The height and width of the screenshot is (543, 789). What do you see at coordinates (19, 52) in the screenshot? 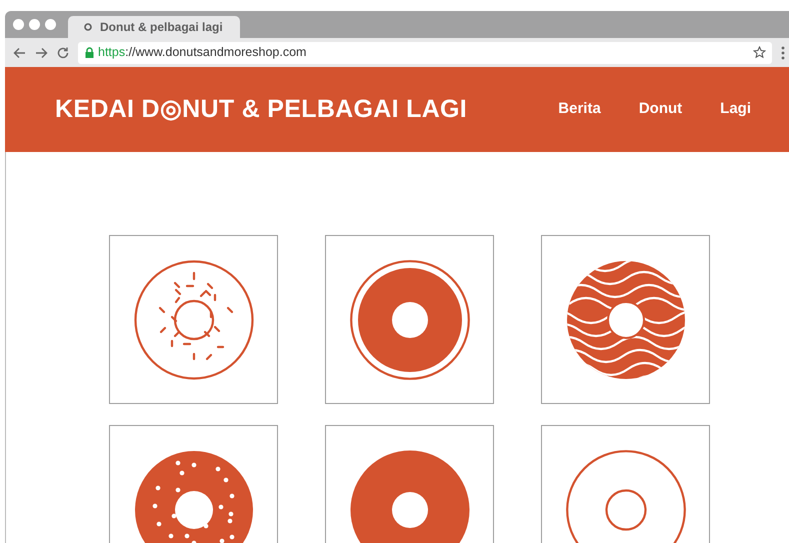
I see `back-arrow-icon` at bounding box center [19, 52].